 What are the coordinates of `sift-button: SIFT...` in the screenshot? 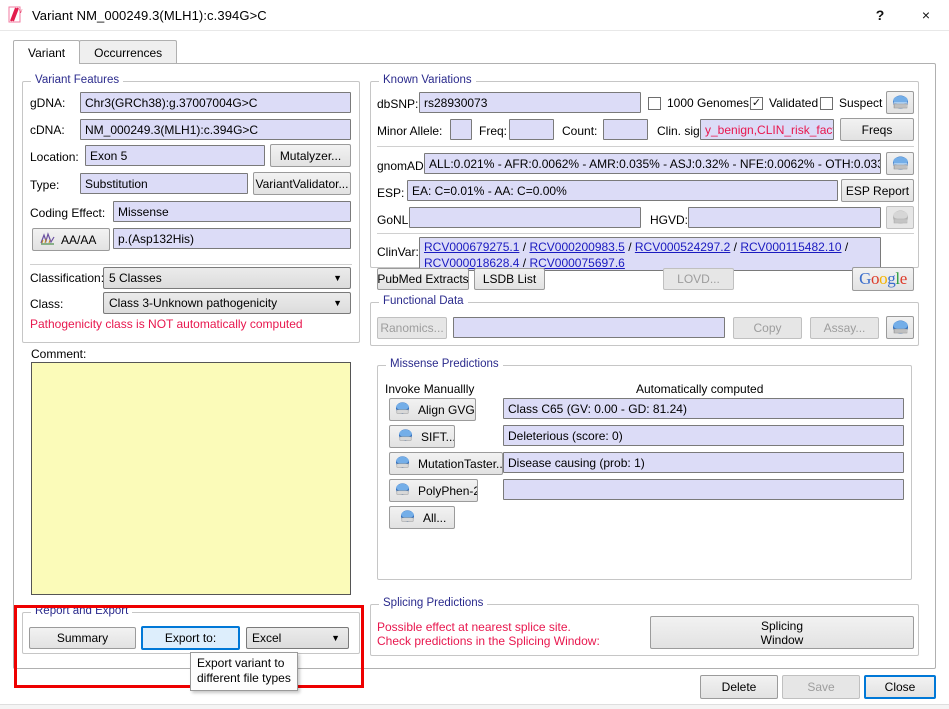 It's located at (422, 436).